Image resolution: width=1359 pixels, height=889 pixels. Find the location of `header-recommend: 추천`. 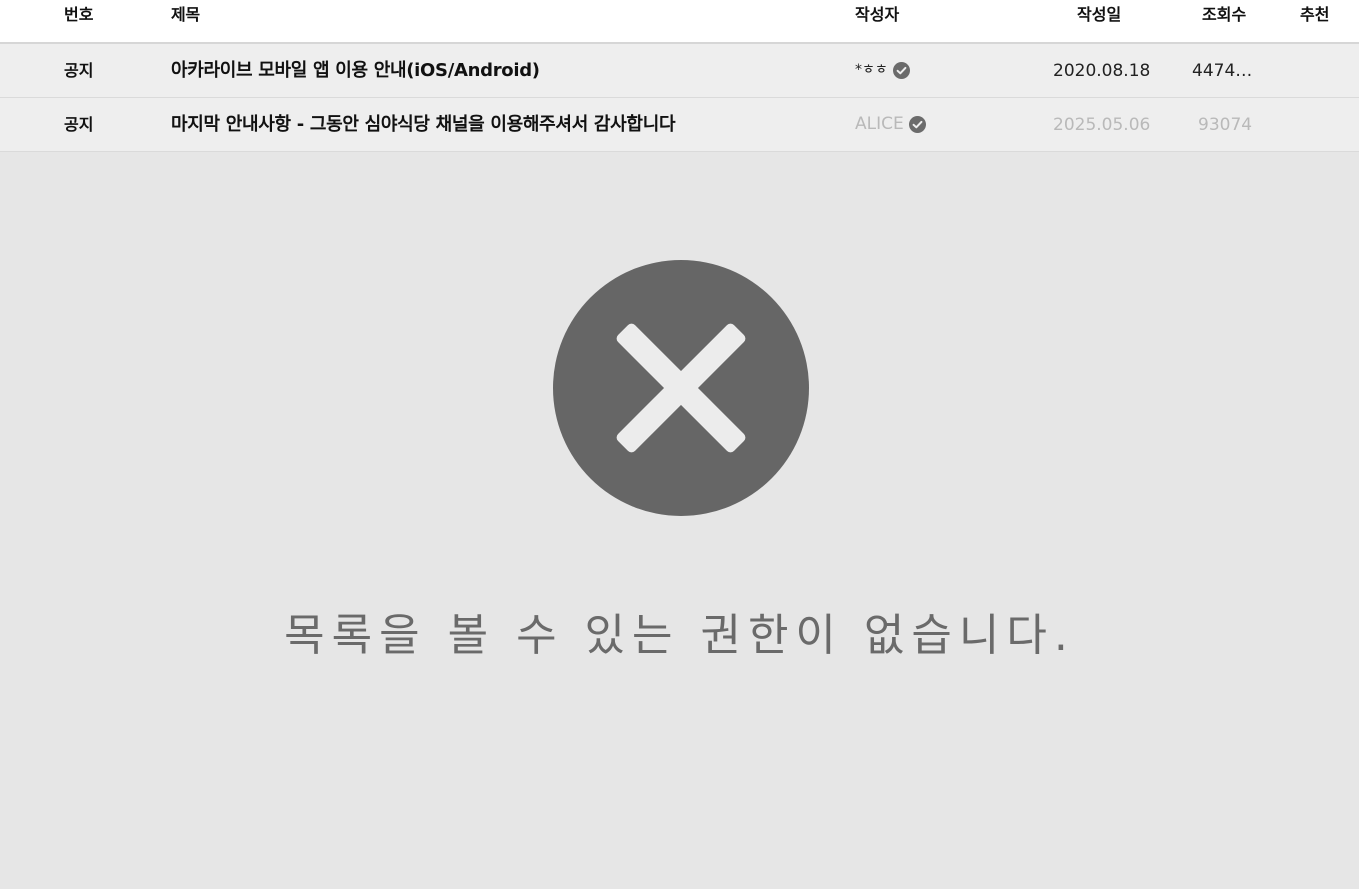

header-recommend: 추천 is located at coordinates (1315, 14).